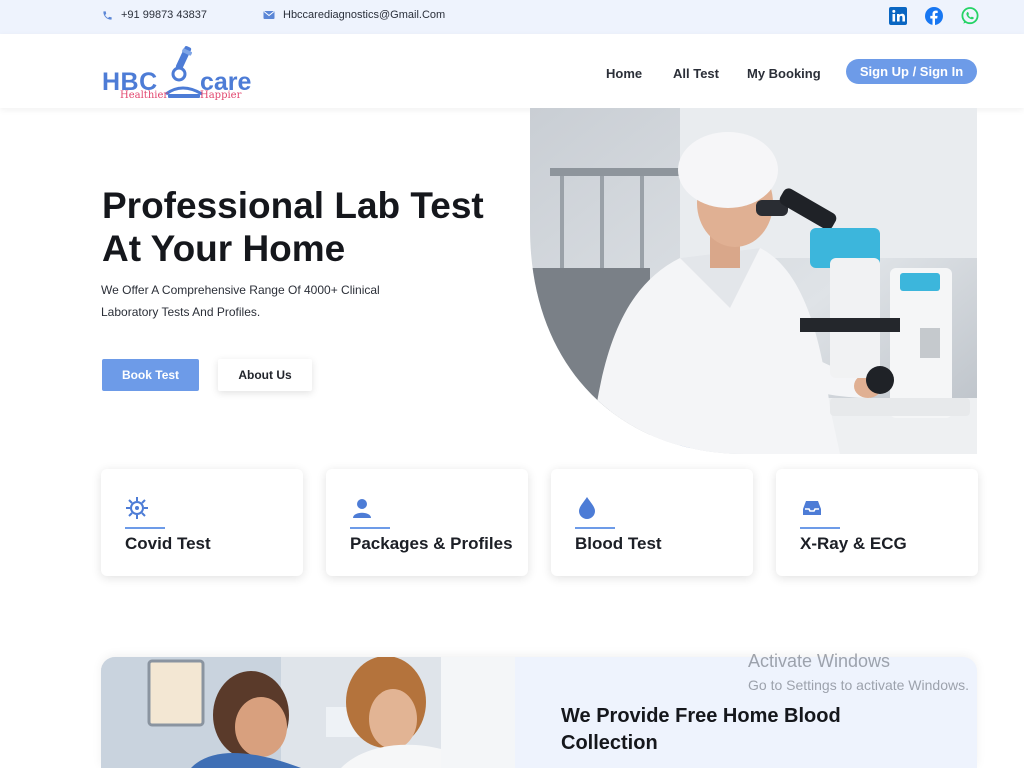  Describe the element at coordinates (107, 15) in the screenshot. I see `phone-icon` at that location.